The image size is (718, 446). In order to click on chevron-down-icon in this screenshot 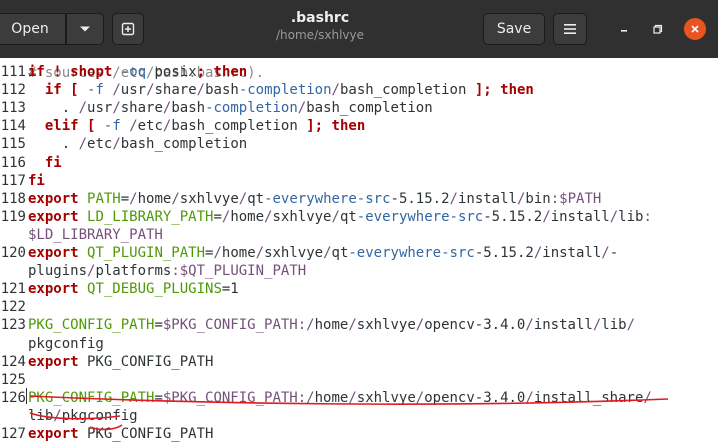, I will do `click(85, 29)`.